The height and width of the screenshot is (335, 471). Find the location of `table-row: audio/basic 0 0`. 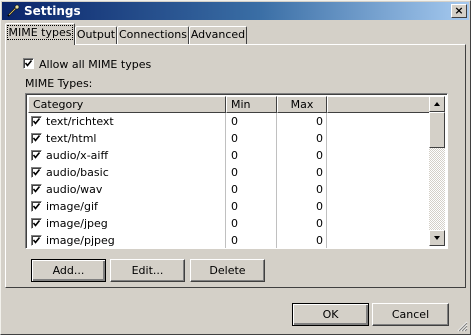

table-row: audio/basic 0 0 is located at coordinates (230, 172).